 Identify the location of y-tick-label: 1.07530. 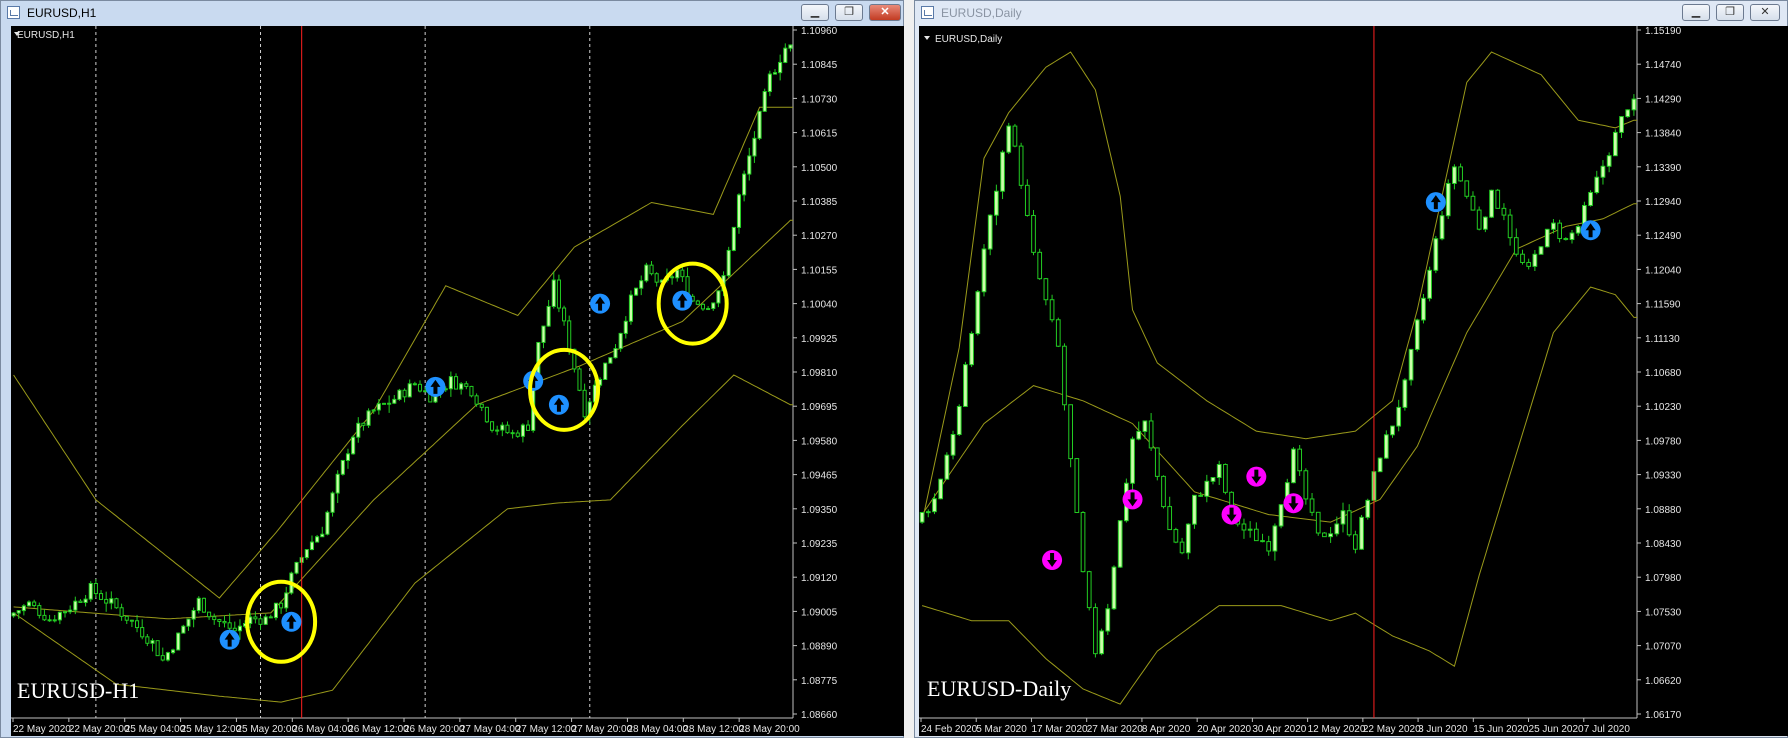
(1663, 612).